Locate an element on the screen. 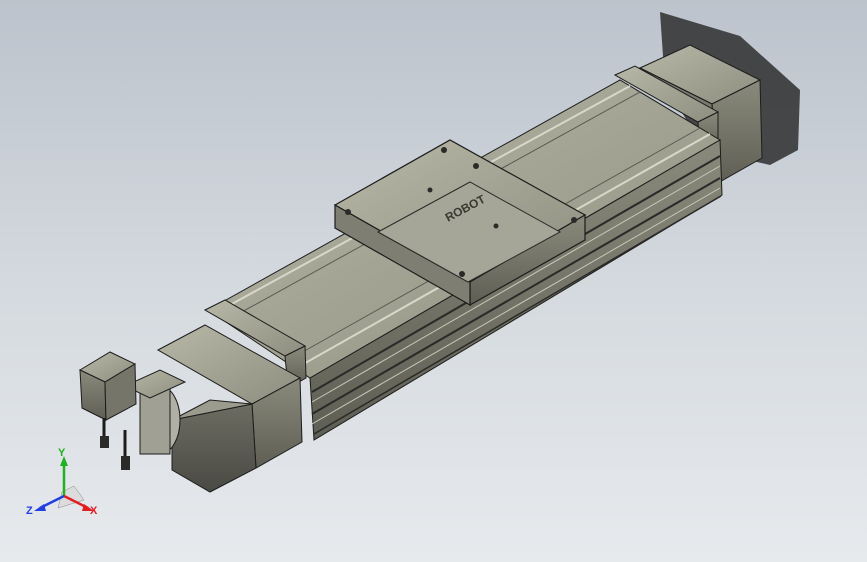 The image size is (867, 562). z-axis-label: Z is located at coordinates (29, 511).